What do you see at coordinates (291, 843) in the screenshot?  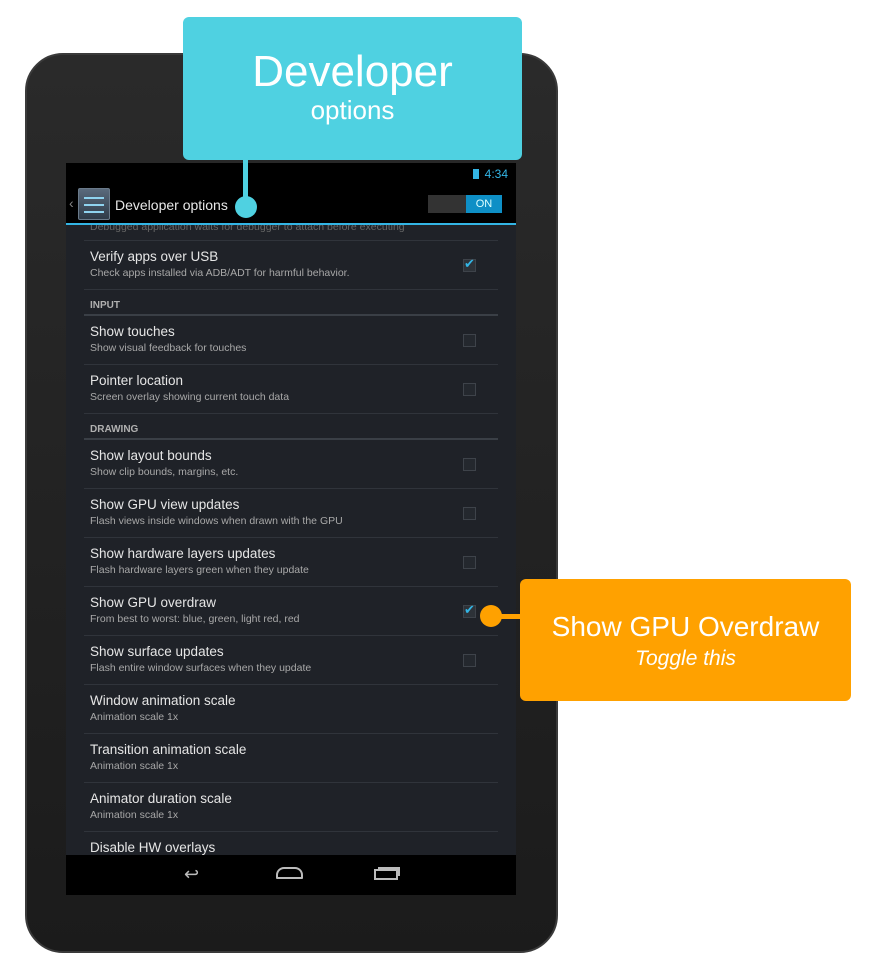 I see `setting-item: Disable HW overlays` at bounding box center [291, 843].